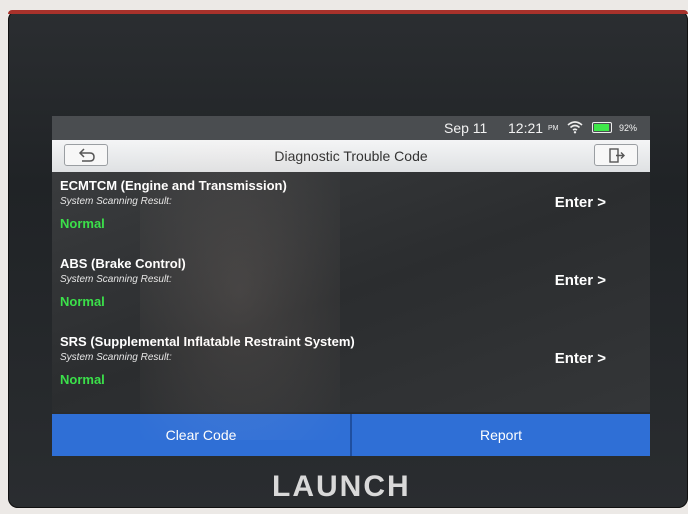 The image size is (688, 514). Describe the element at coordinates (553, 128) in the screenshot. I see `status-ampm: PM` at that location.